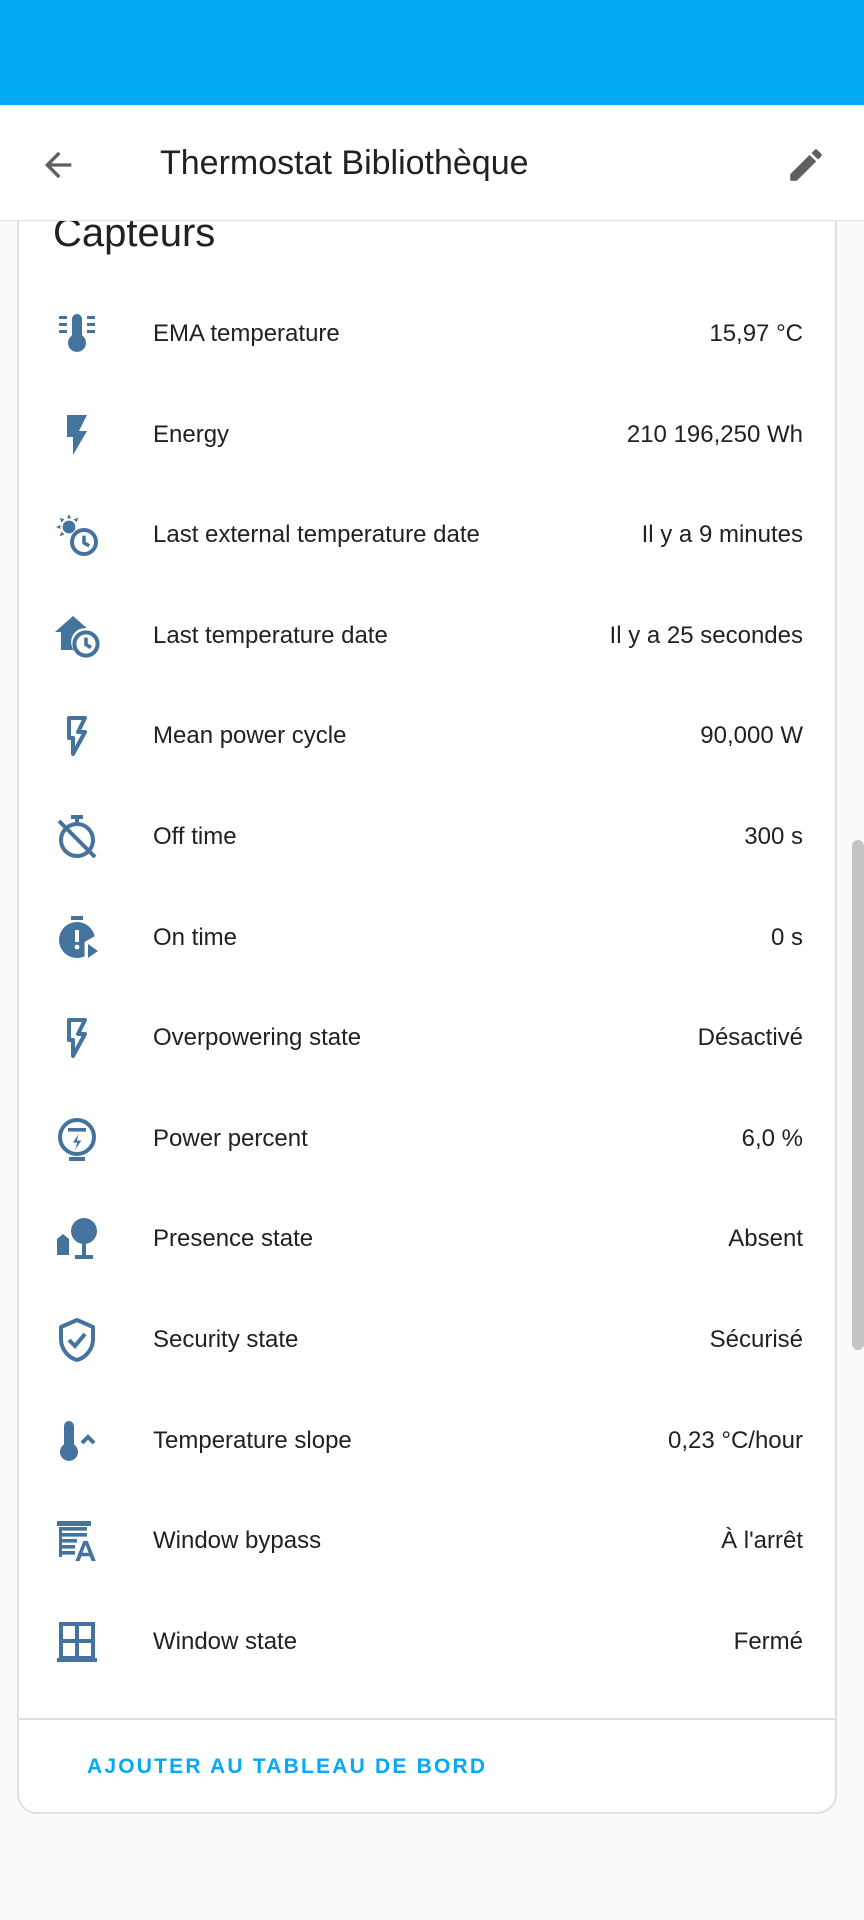 Image resolution: width=864 pixels, height=1920 pixels. Describe the element at coordinates (762, 1541) in the screenshot. I see `sensor-value: À l'arrêt` at that location.